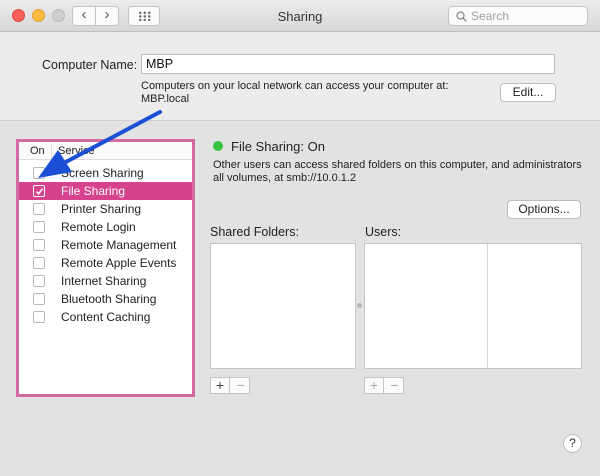  I want to click on add-user-button: +, so click(374, 385).